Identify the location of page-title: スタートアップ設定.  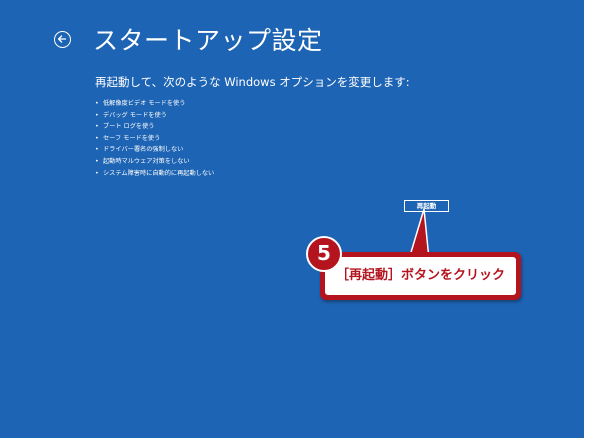
(208, 40).